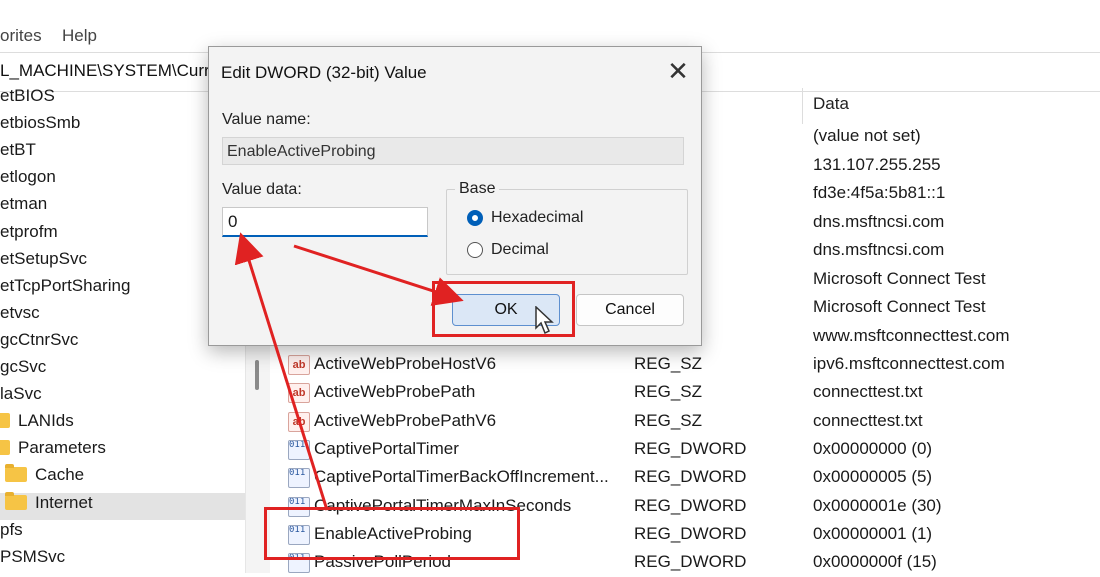 The height and width of the screenshot is (577, 1100). I want to click on mouse-cursor-icon, so click(544, 320).